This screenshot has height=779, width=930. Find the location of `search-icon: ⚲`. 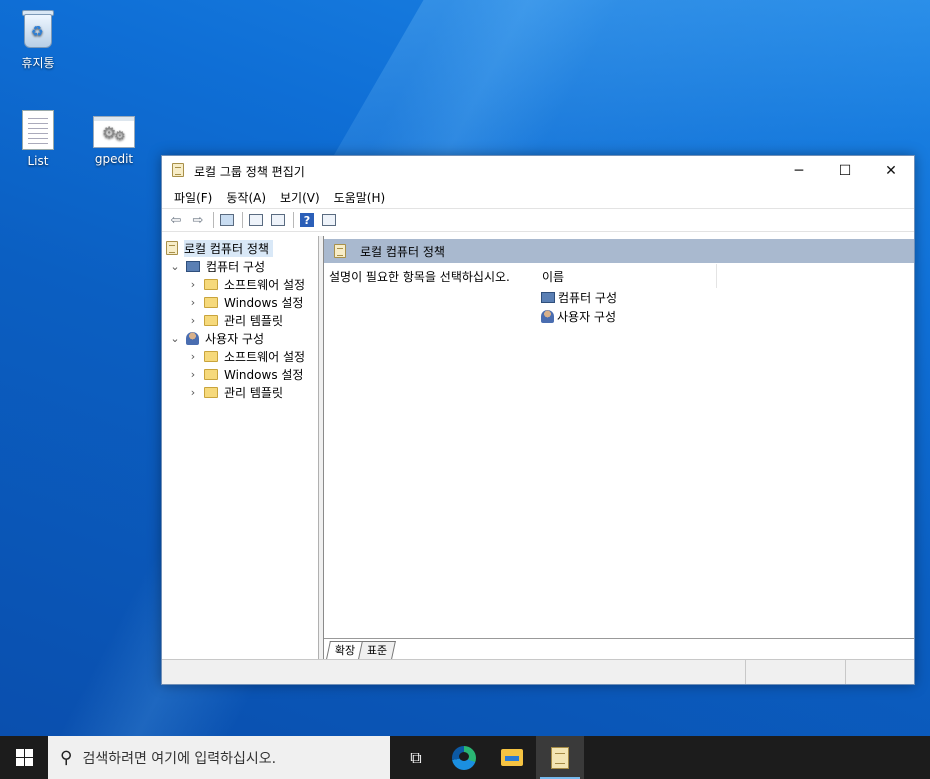

search-icon: ⚲ is located at coordinates (66, 757).